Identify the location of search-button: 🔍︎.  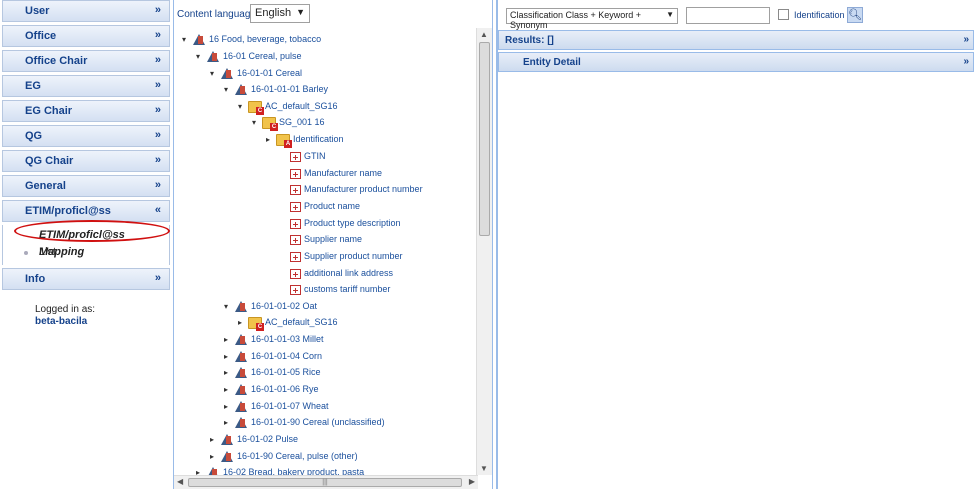
(855, 15).